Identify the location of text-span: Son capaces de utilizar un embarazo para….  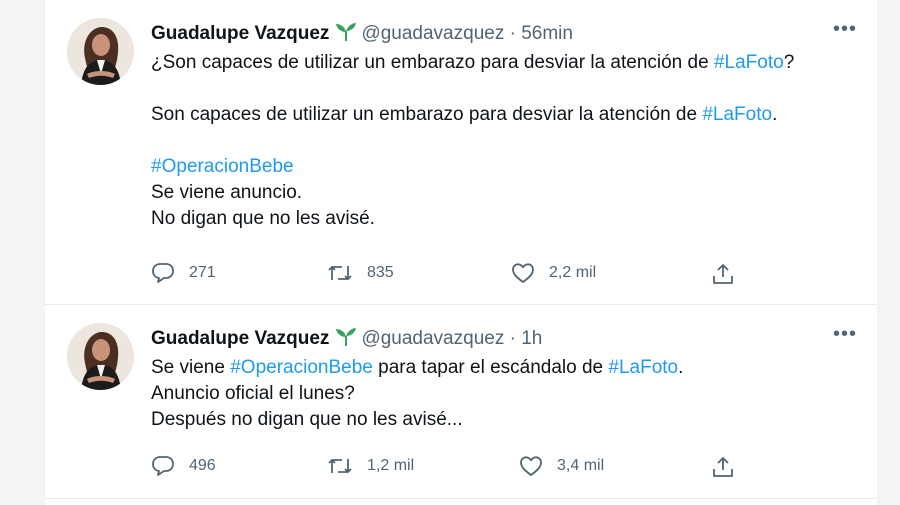
(427, 114).